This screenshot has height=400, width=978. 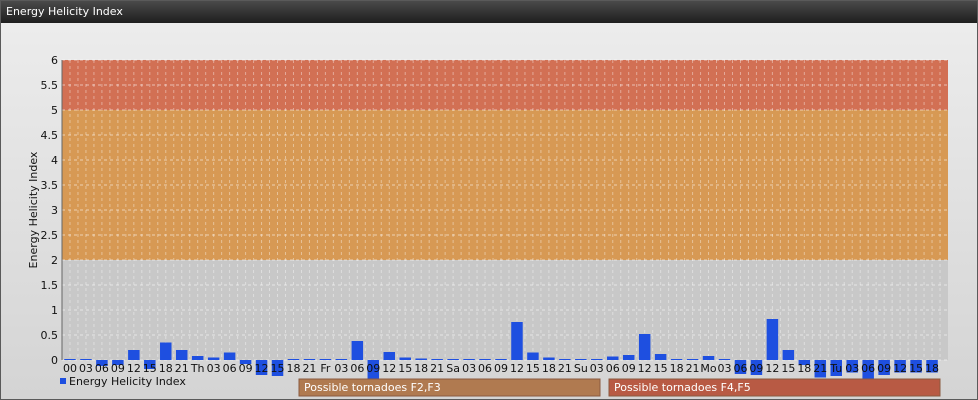 I want to click on legend-label: Energy Helicity Index, so click(x=127, y=381).